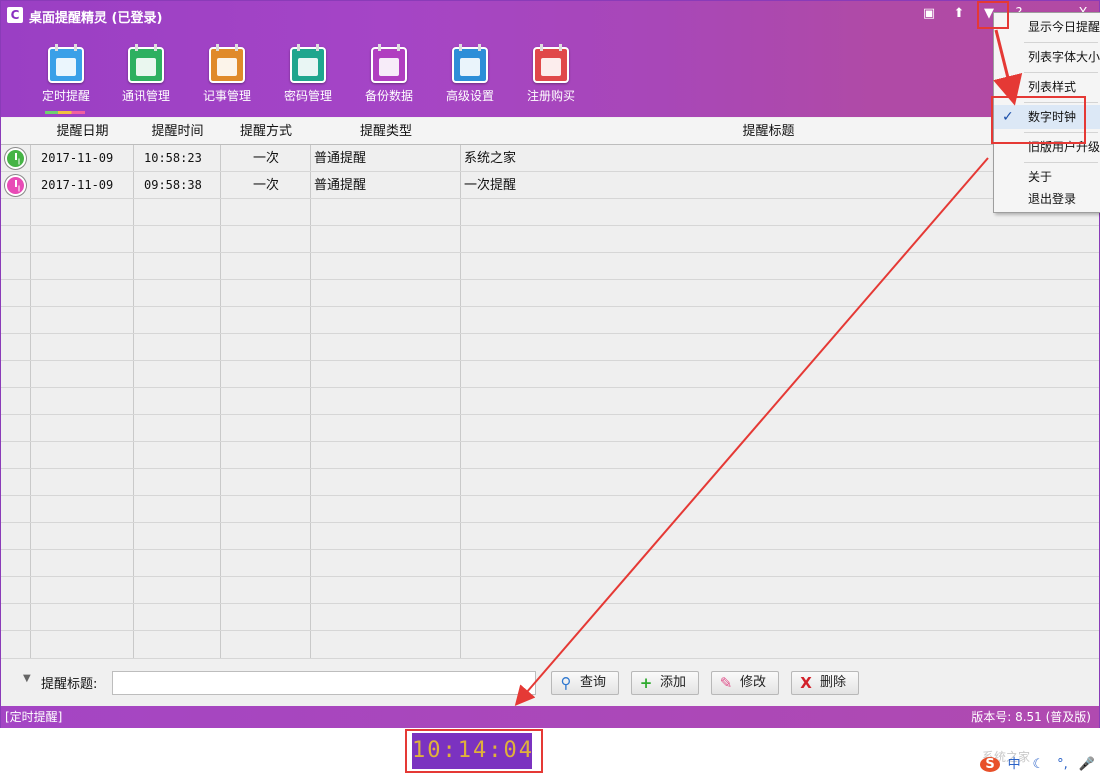  I want to click on punctuation-icon: °,, so click(1062, 764).